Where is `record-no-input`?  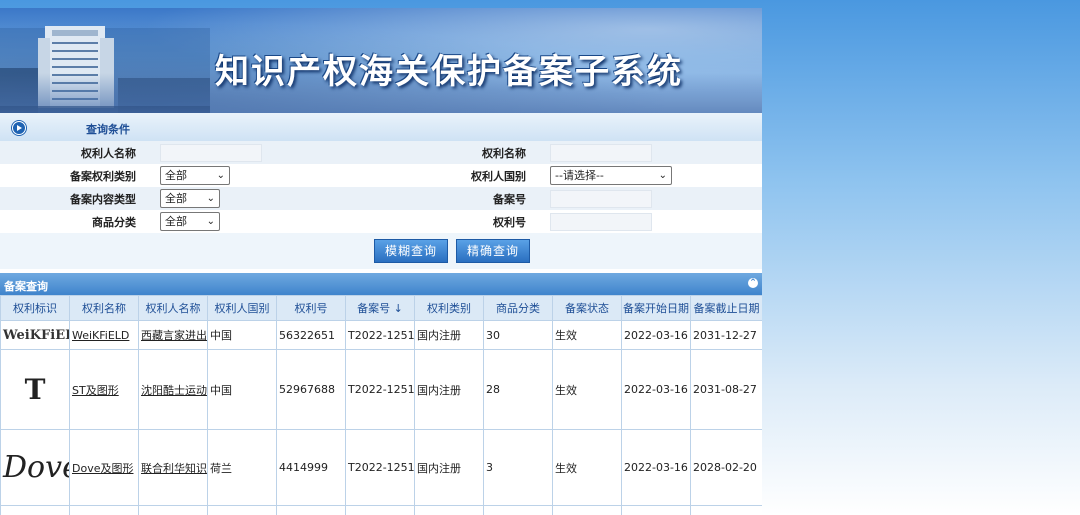 record-no-input is located at coordinates (601, 198).